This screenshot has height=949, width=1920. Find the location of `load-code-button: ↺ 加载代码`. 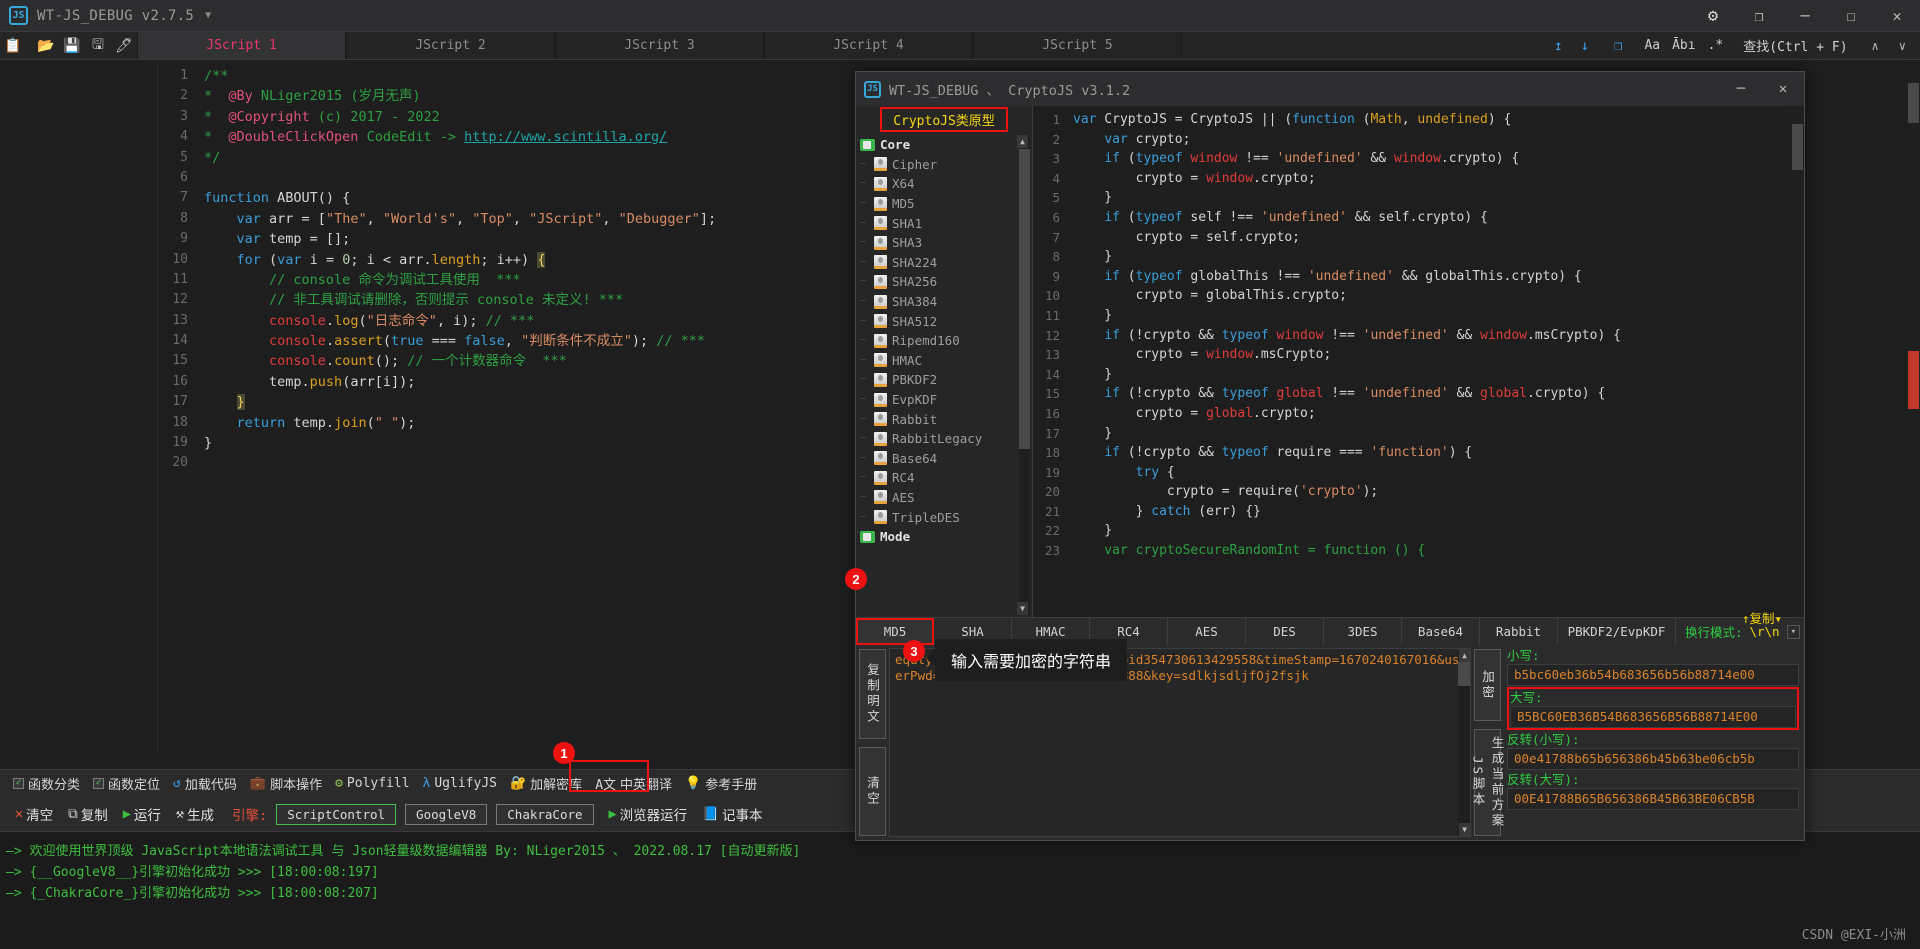

load-code-button: ↺ 加载代码 is located at coordinates (205, 783).